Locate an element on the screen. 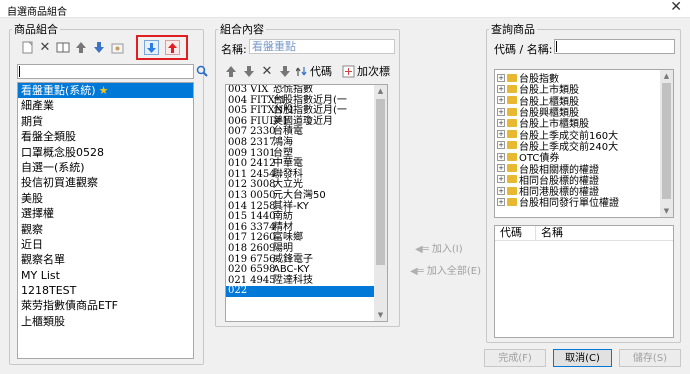  column-header-name: 名稱 is located at coordinates (549, 233).